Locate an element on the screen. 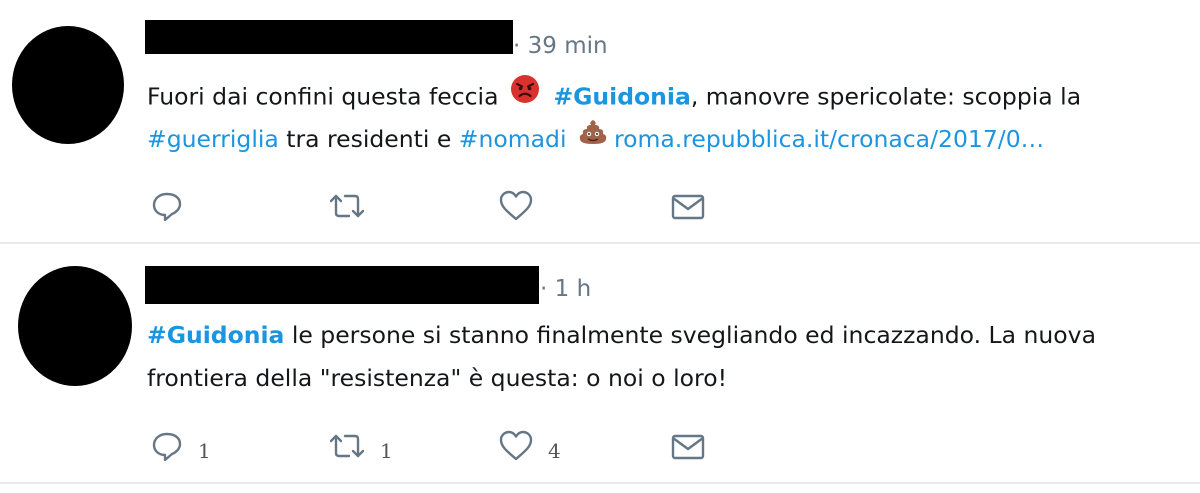 This screenshot has width=1200, height=493. hashtag-link: #nomadi is located at coordinates (513, 139).